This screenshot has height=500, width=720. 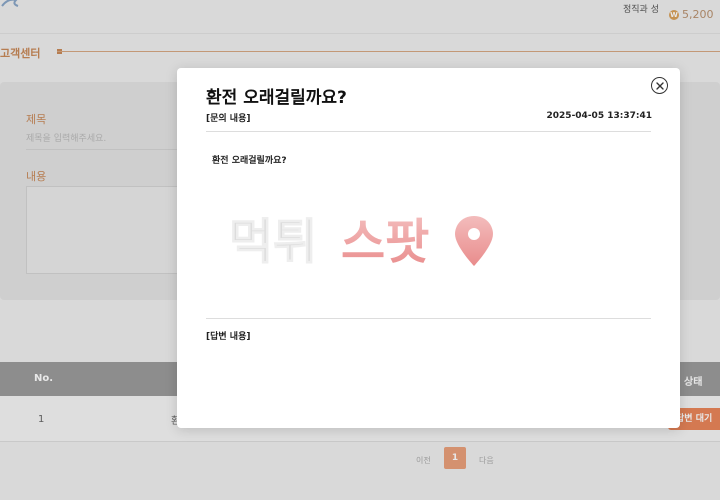 What do you see at coordinates (249, 161) in the screenshot?
I see `inquiry-body: 환전 오래걸릴까요?` at bounding box center [249, 161].